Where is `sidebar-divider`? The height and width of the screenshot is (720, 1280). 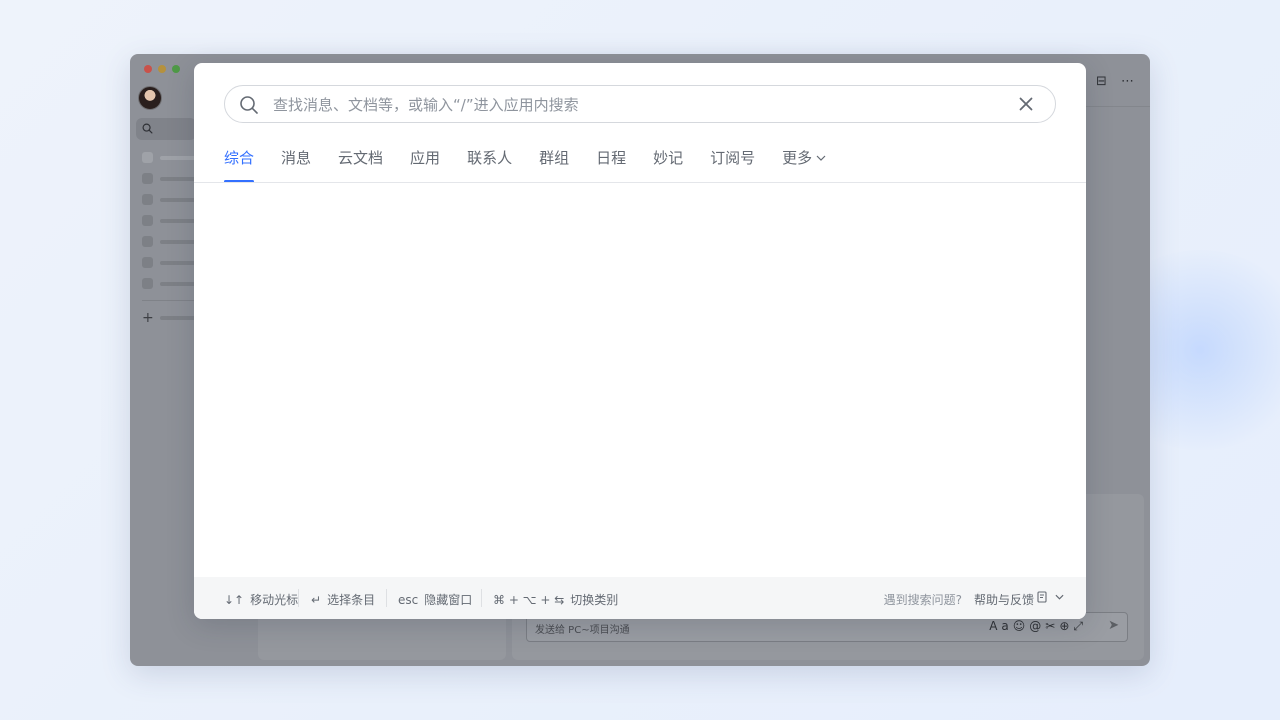 sidebar-divider is located at coordinates (169, 300).